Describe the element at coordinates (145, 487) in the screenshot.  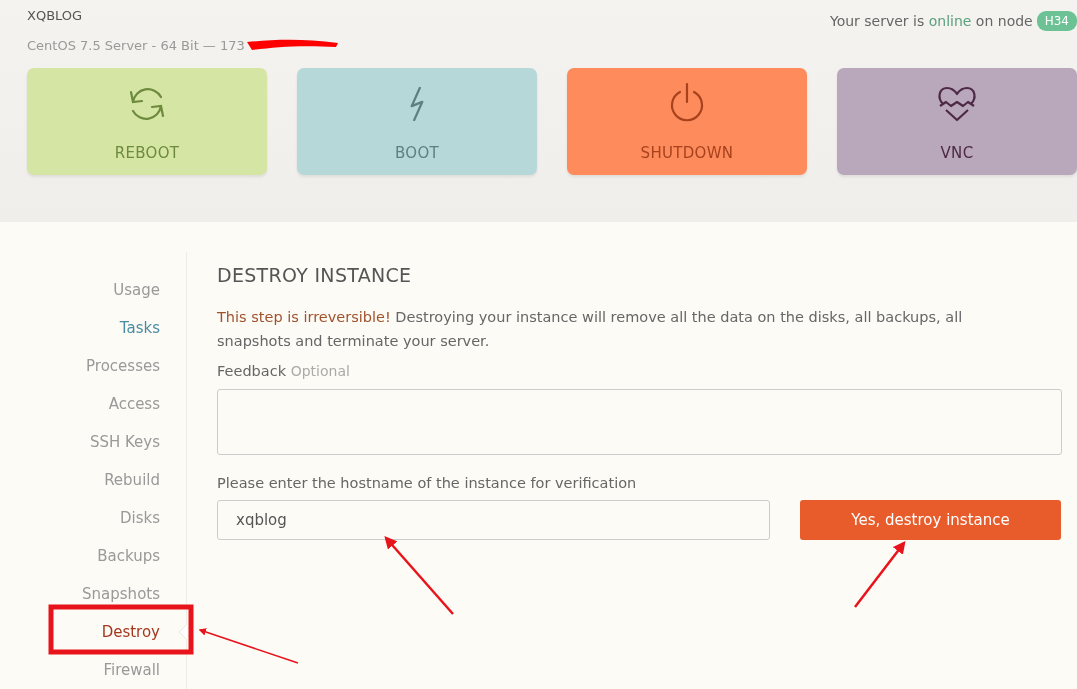
I see `sidebar-item: Rebuild` at that location.